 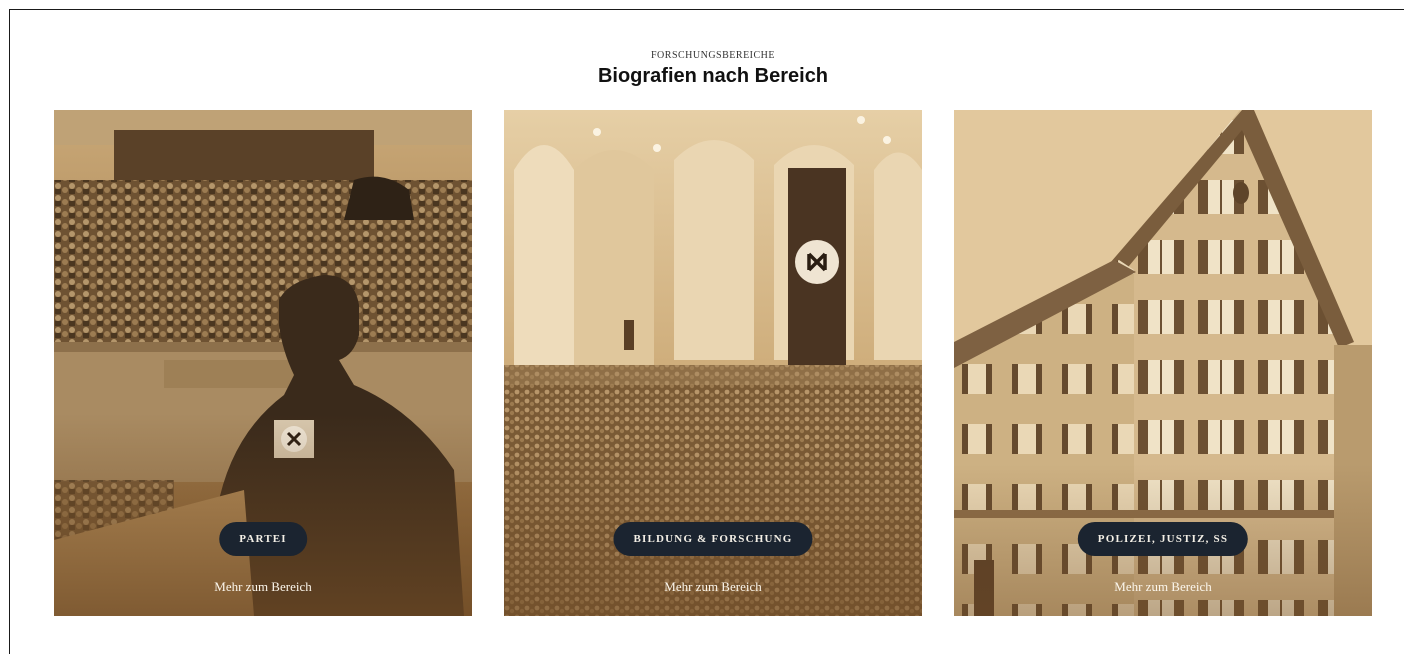 What do you see at coordinates (713, 76) in the screenshot?
I see `section-title: Biografien nach Bereich` at bounding box center [713, 76].